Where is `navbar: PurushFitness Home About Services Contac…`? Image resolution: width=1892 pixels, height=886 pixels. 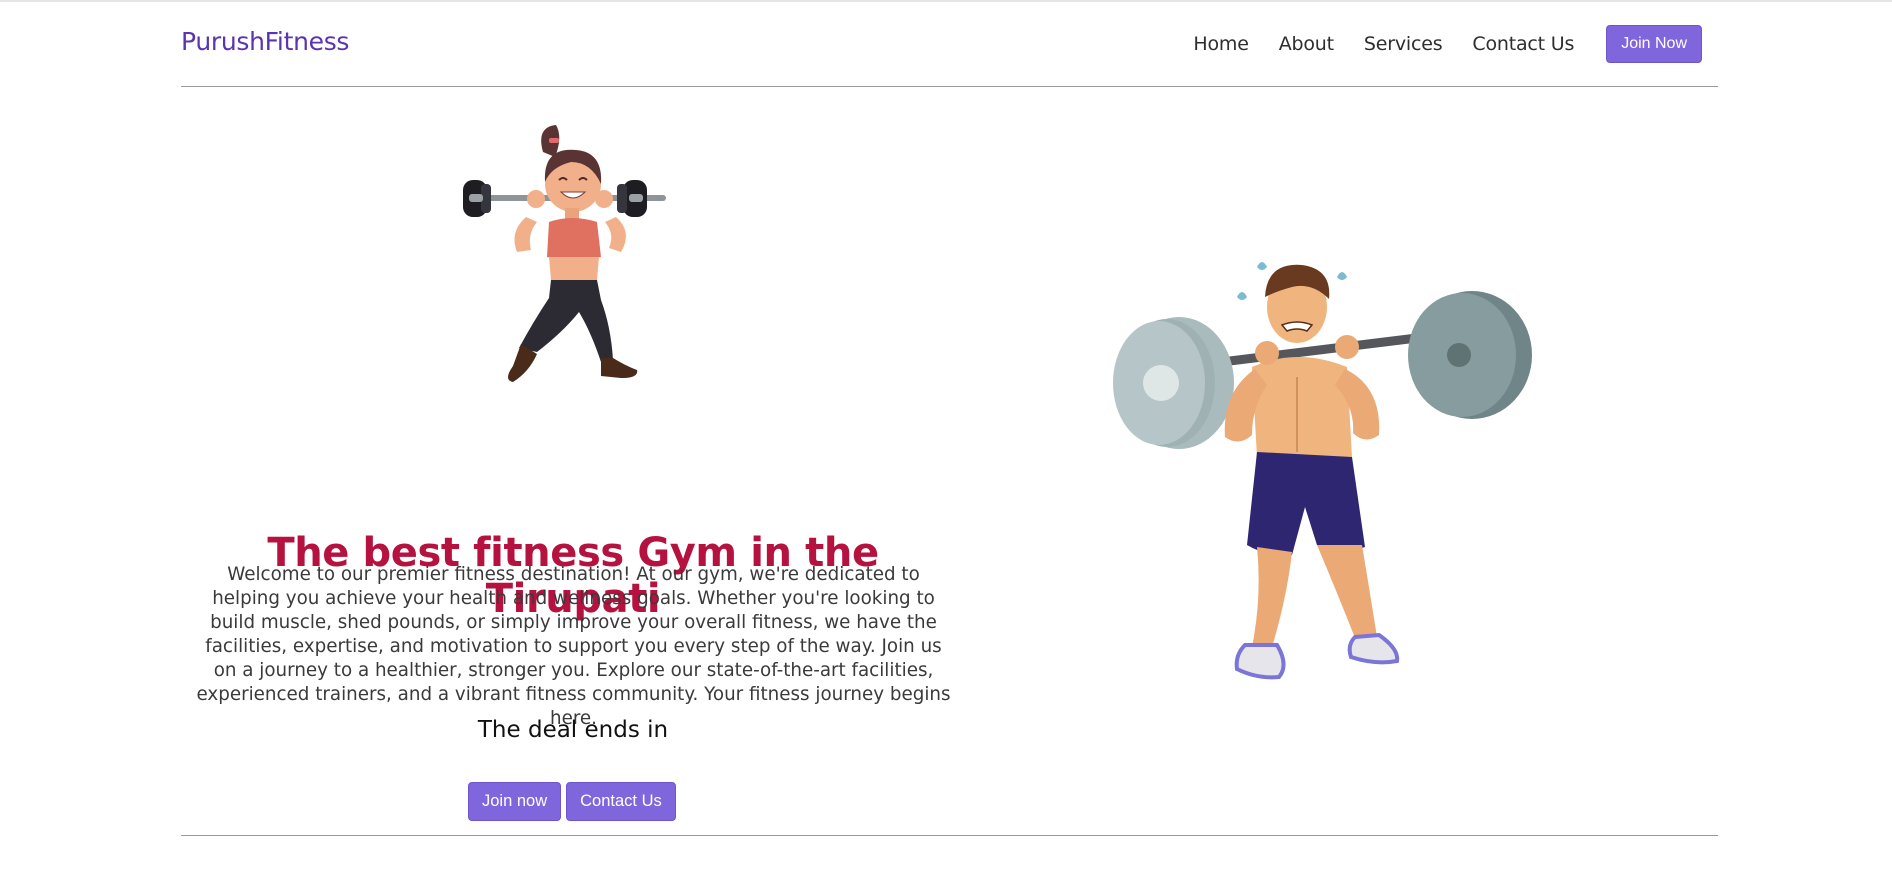 navbar: PurushFitness Home About Services Contac… is located at coordinates (949, 43).